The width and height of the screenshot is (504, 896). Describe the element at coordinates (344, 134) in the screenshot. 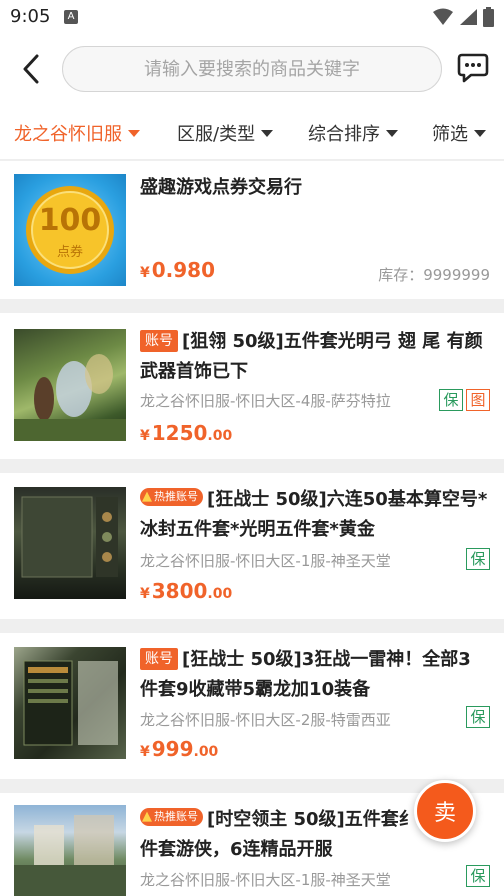

I see `filter-sort-label: 综合排序` at that location.